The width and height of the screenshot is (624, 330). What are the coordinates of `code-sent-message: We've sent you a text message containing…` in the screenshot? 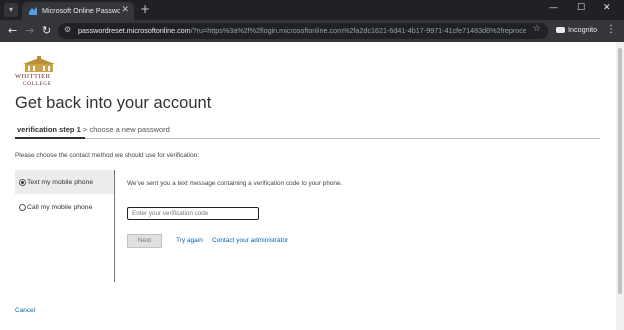 It's located at (235, 183).